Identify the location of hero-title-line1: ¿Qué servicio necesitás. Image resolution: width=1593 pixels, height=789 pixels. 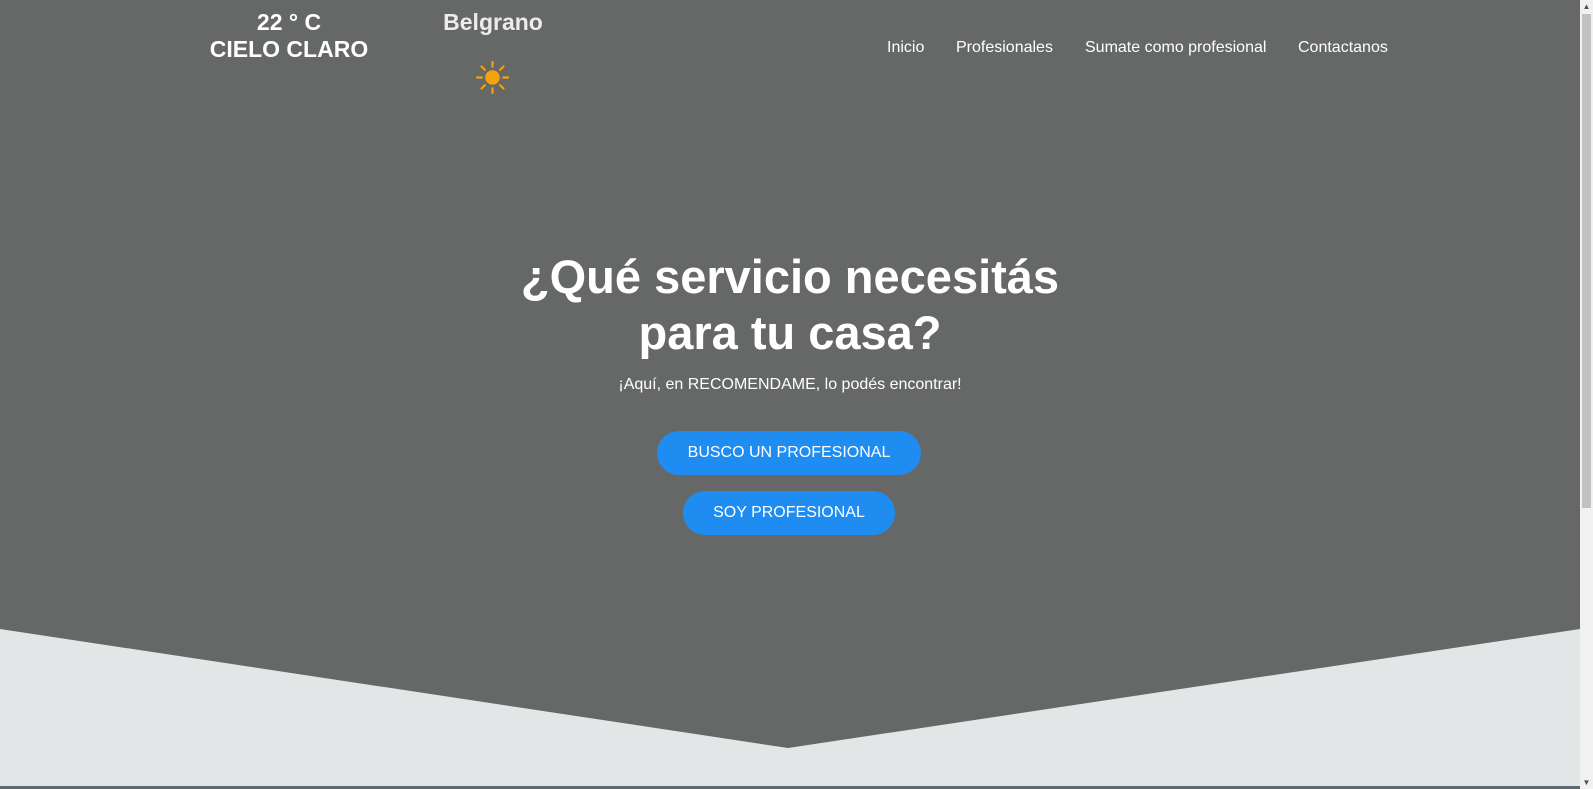
(790, 276).